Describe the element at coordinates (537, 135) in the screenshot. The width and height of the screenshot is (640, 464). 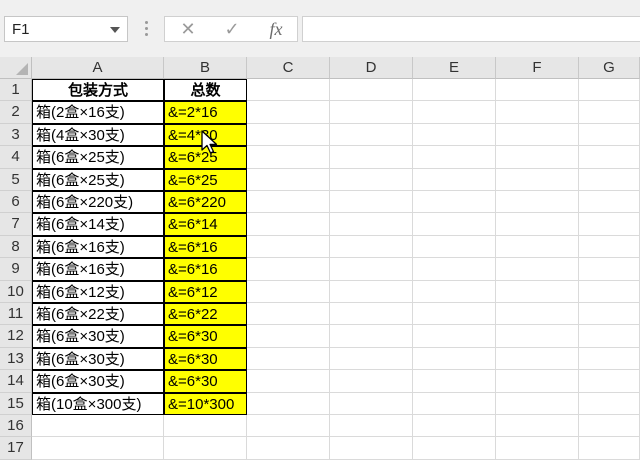
I see `cell-f3` at that location.